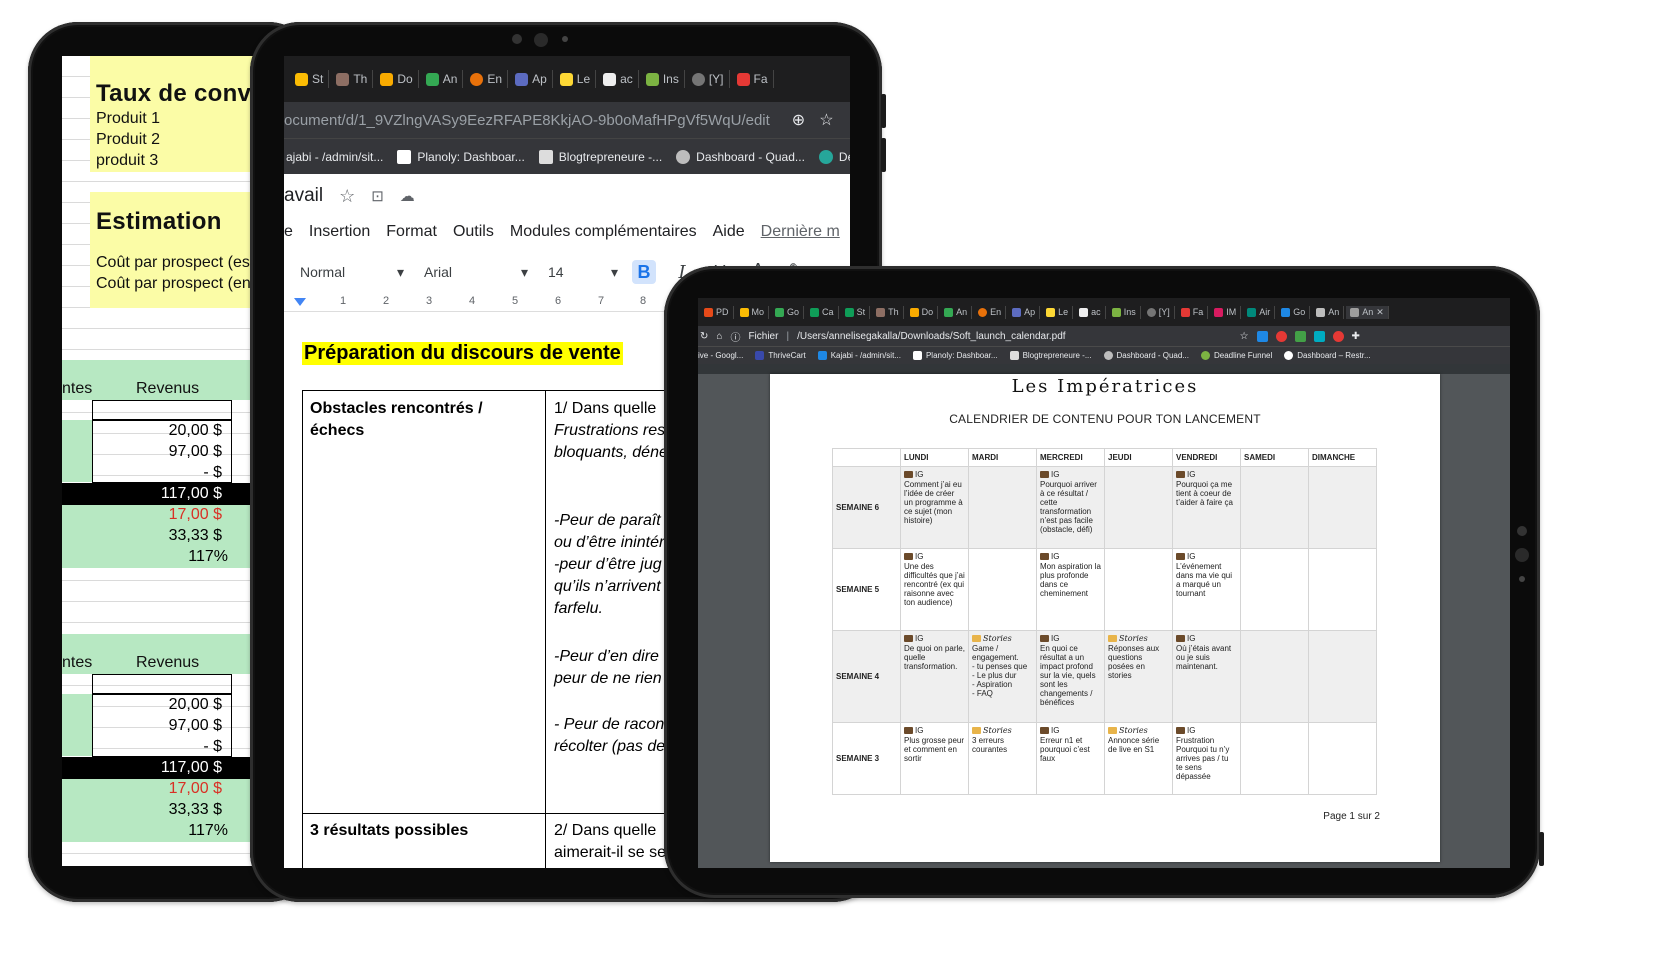 This screenshot has height=972, width=1657. Describe the element at coordinates (919, 556) in the screenshot. I see `post-type-label: IG` at that location.